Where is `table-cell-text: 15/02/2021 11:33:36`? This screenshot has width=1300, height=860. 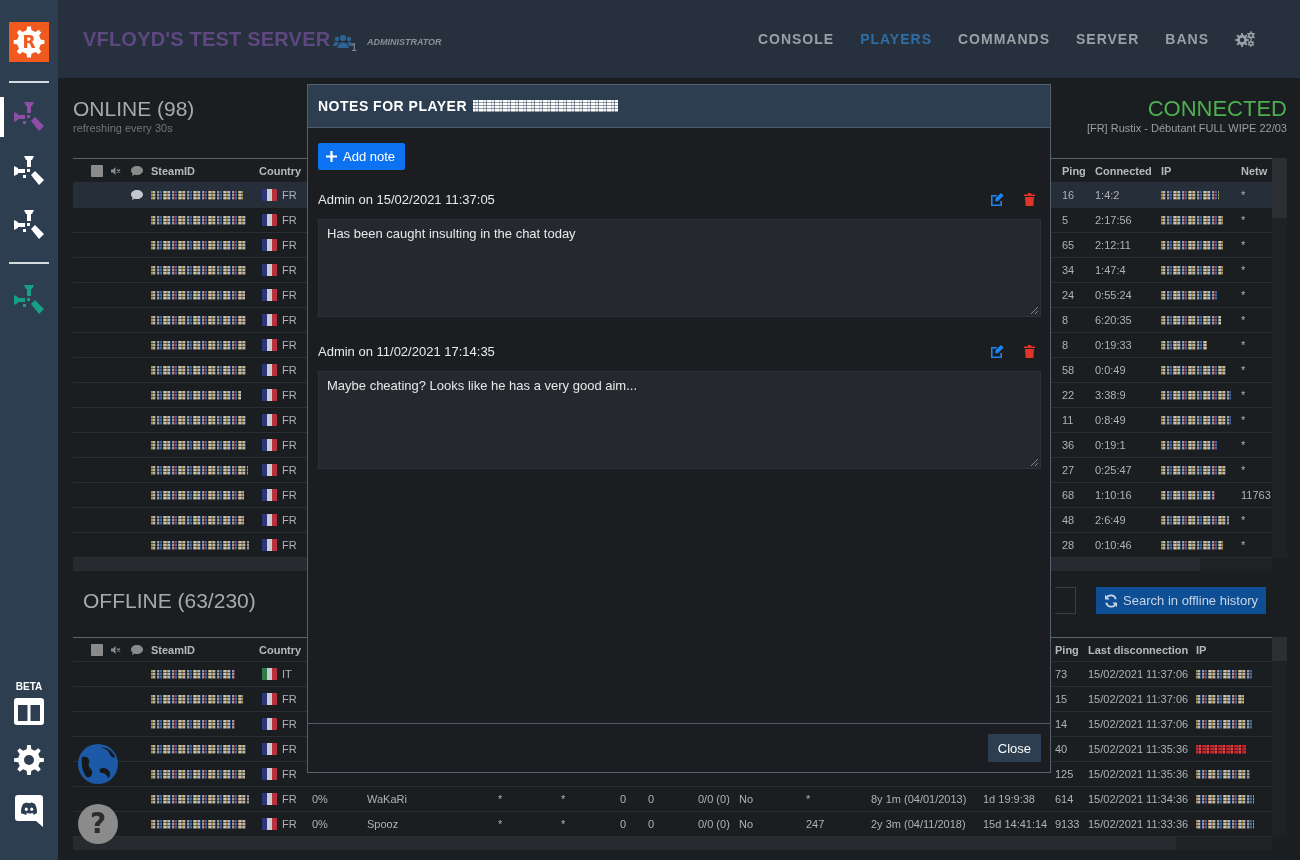
table-cell-text: 15/02/2021 11:33:36 is located at coordinates (1139, 824).